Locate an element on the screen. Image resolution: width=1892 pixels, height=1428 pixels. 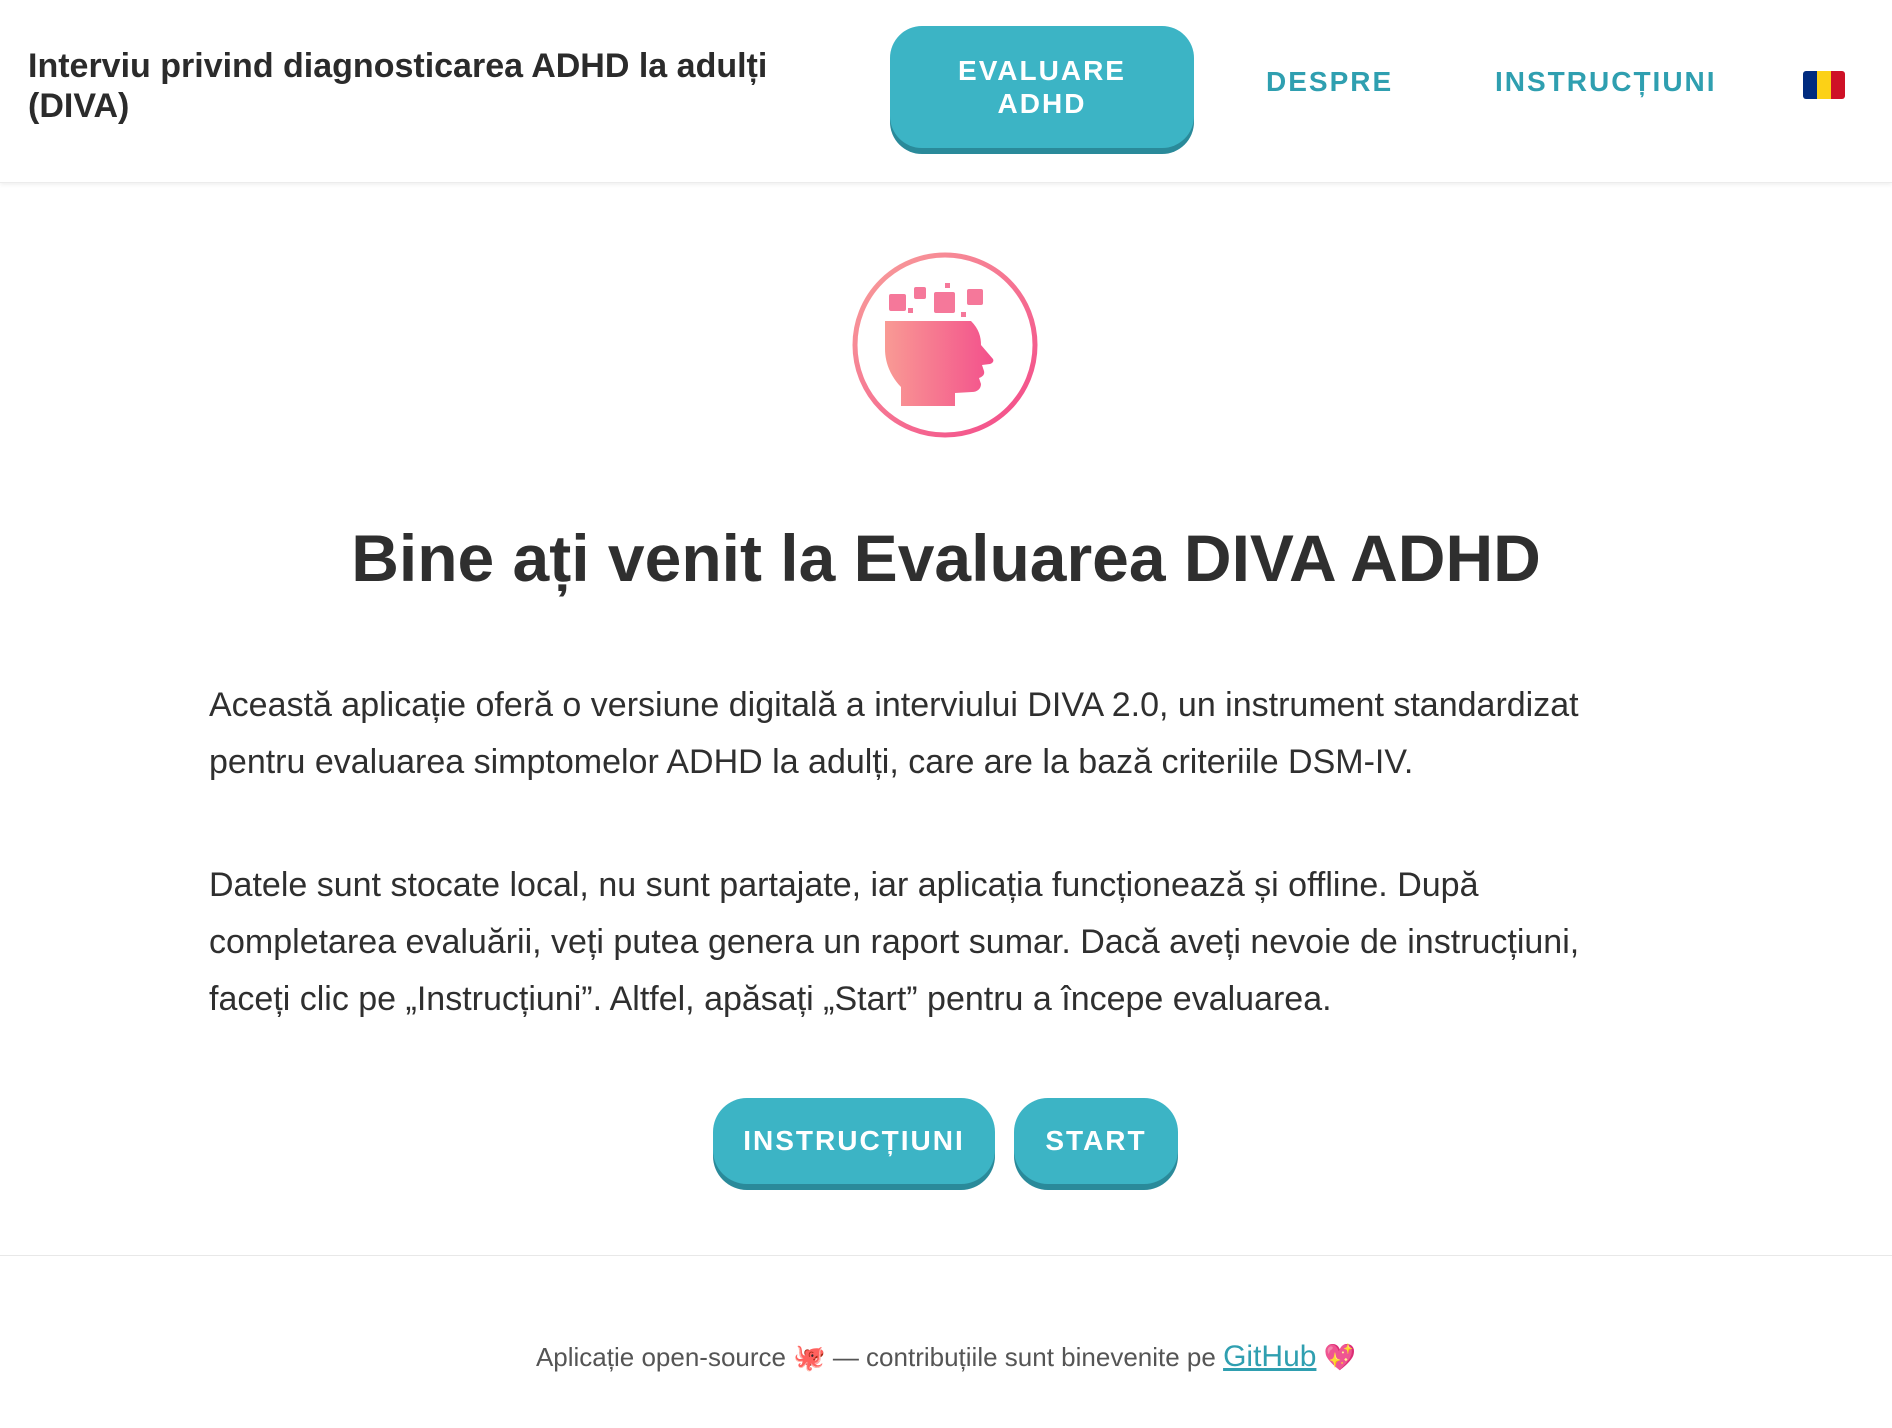
head-brain-icon is located at coordinates (945, 345).